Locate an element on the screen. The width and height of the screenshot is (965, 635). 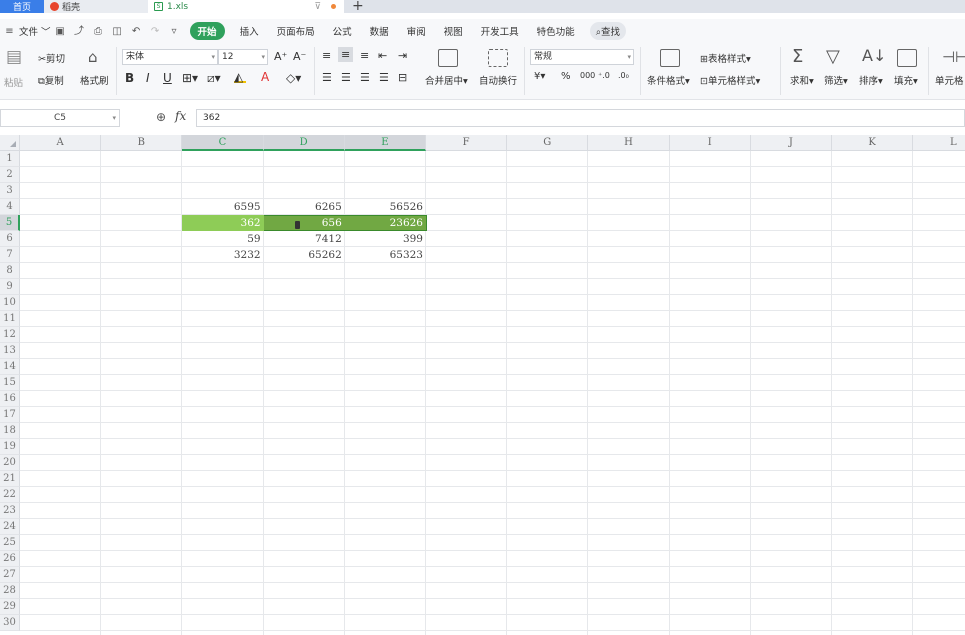
wrap-text-button: 自动换行 is located at coordinates (498, 80).